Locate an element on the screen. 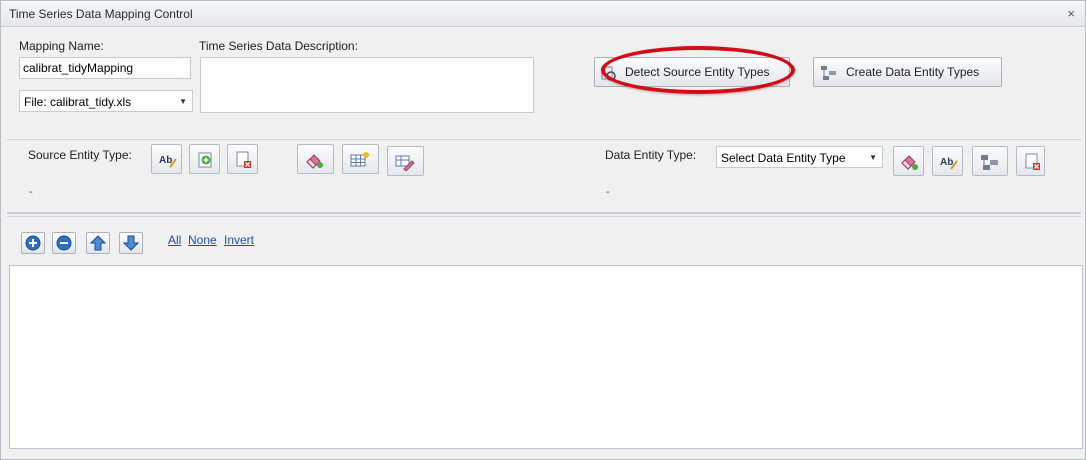  source-table-button is located at coordinates (360, 159).